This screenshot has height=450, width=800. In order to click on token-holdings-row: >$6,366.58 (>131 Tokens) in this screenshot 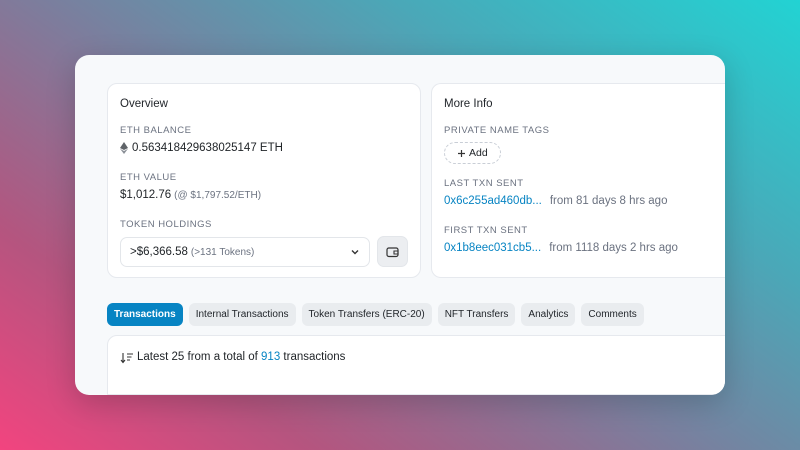, I will do `click(264, 251)`.